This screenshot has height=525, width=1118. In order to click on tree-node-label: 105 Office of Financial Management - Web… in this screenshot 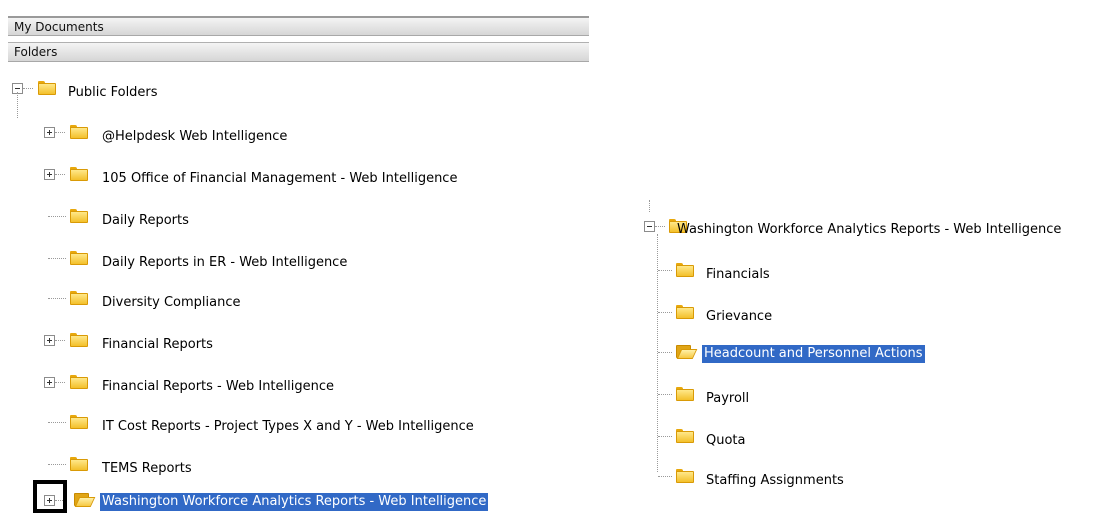, I will do `click(280, 178)`.